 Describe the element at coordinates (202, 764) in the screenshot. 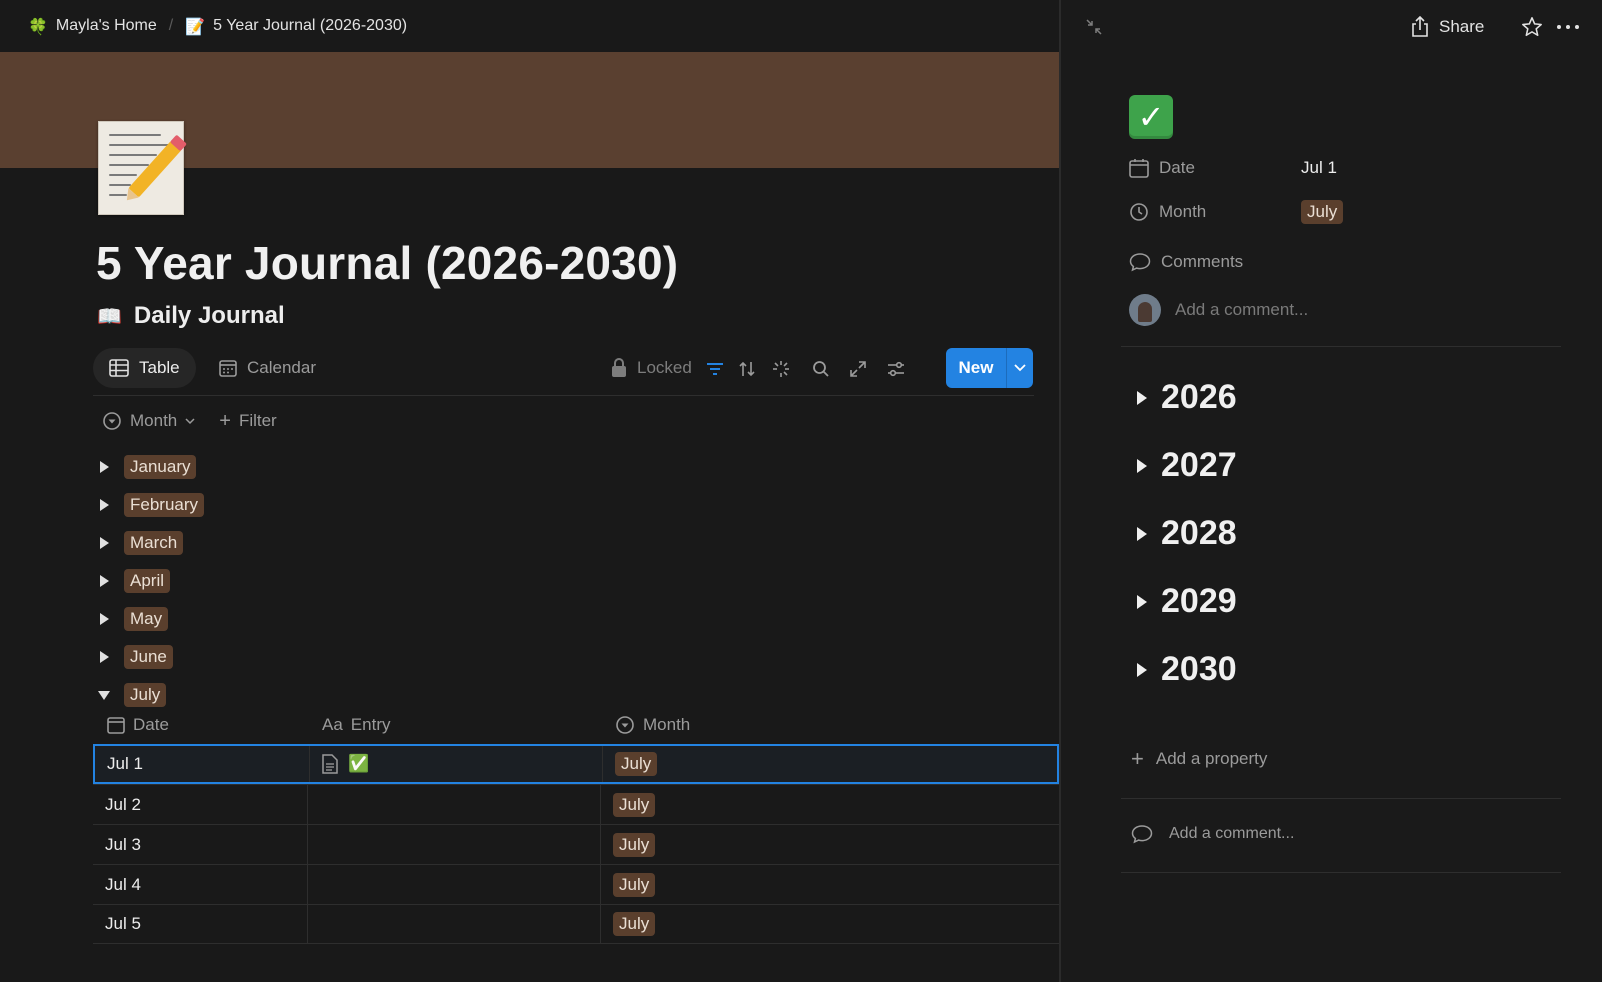

I see `date-cell: Jul 1` at that location.